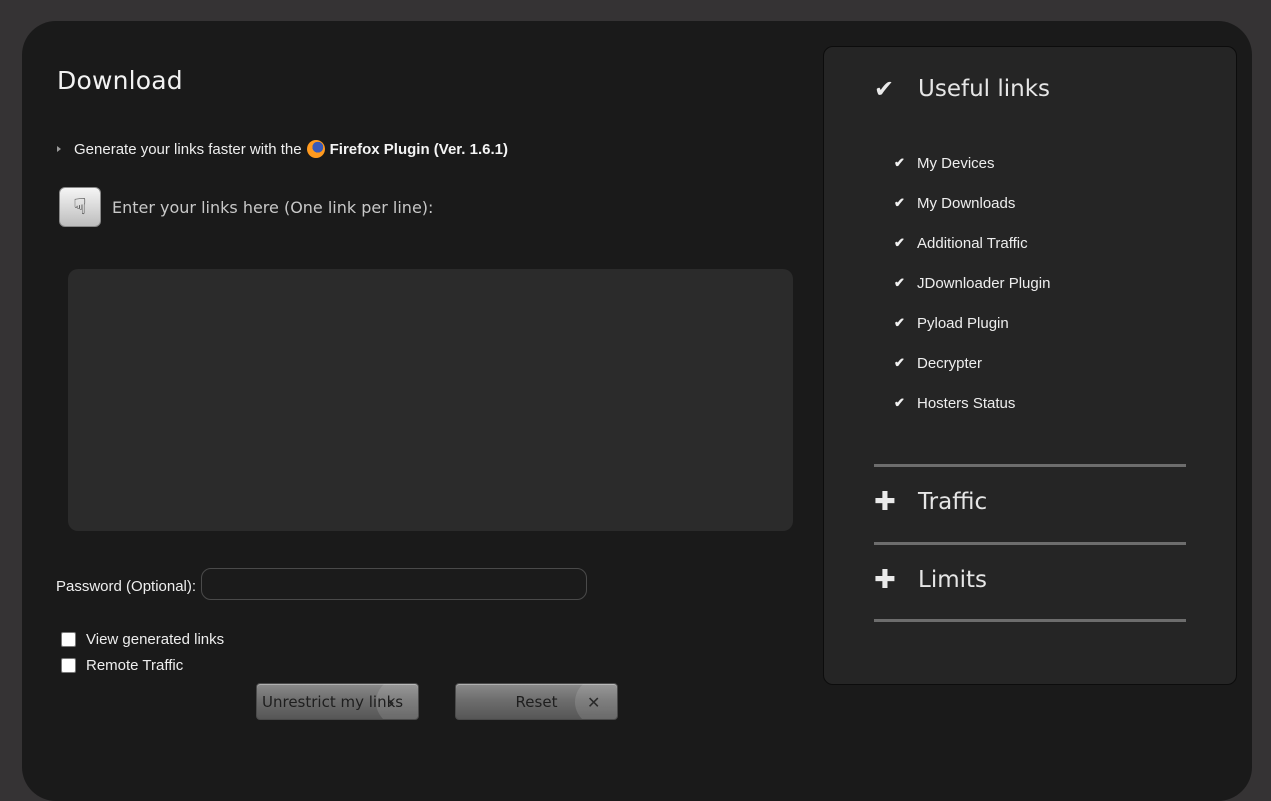 This screenshot has height=801, width=1271. What do you see at coordinates (394, 584) in the screenshot?
I see `password-input` at bounding box center [394, 584].